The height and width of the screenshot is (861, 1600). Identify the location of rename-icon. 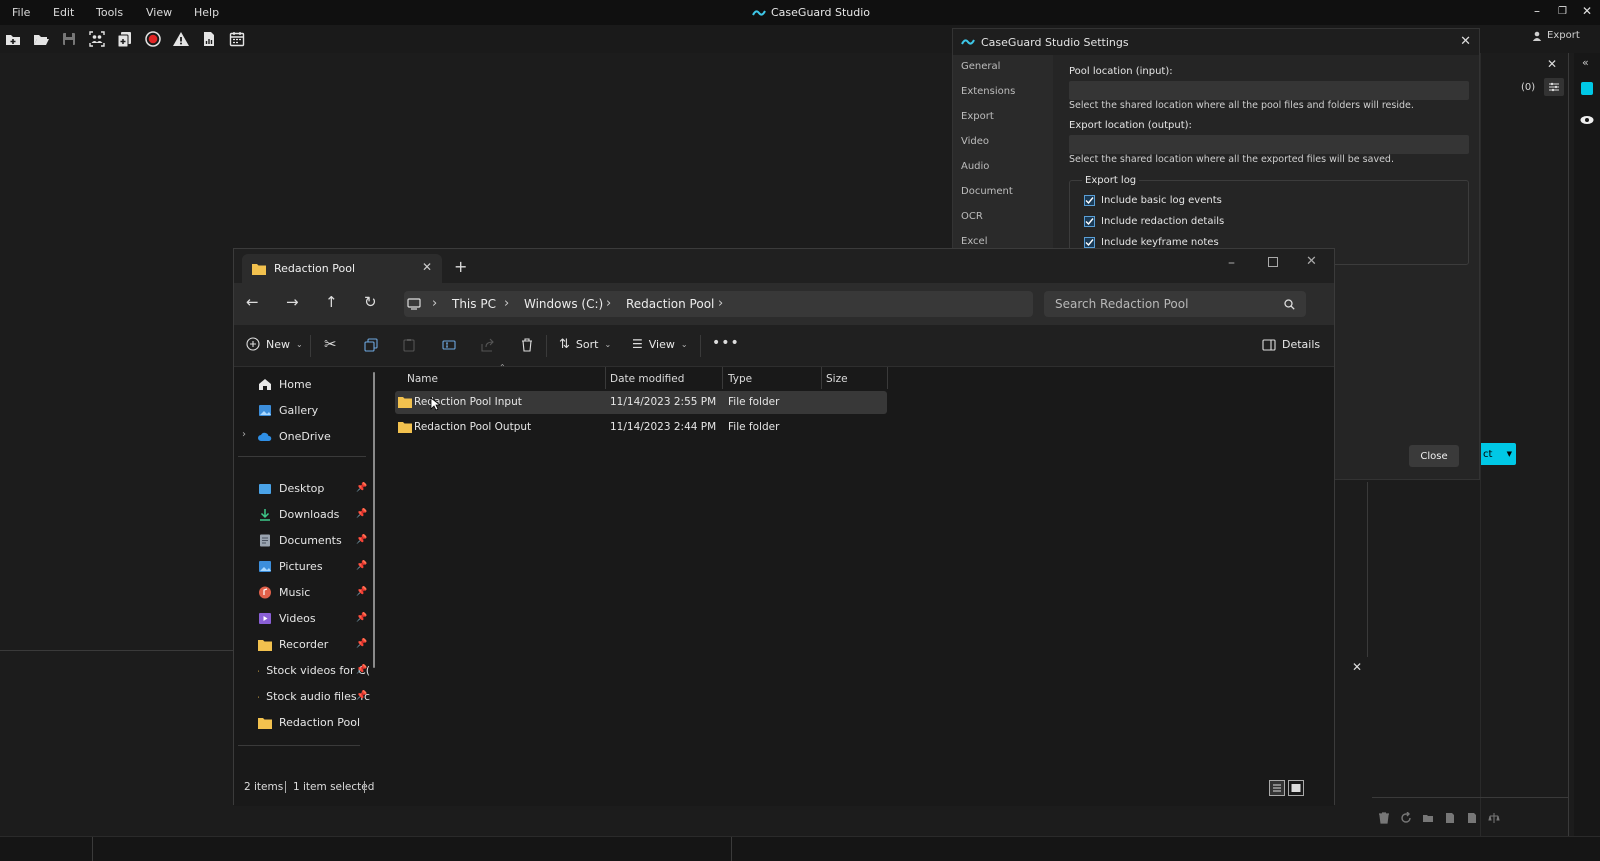
(449, 345).